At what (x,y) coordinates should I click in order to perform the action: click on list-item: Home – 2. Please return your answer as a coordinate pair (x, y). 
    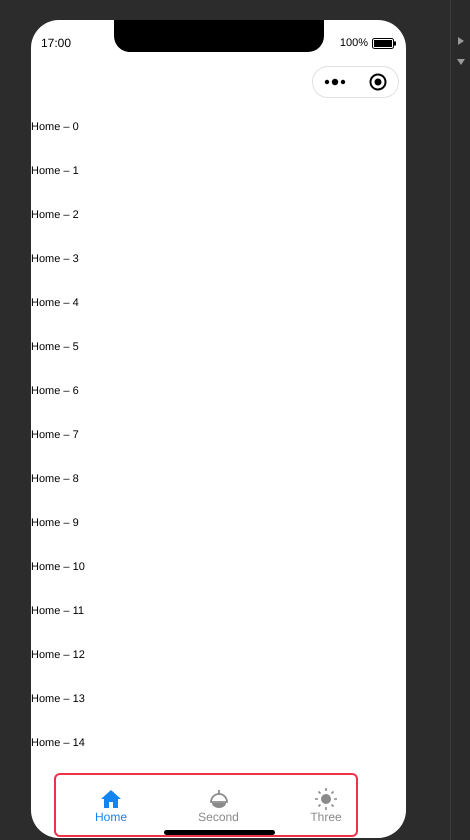
    Looking at the image, I should click on (55, 215).